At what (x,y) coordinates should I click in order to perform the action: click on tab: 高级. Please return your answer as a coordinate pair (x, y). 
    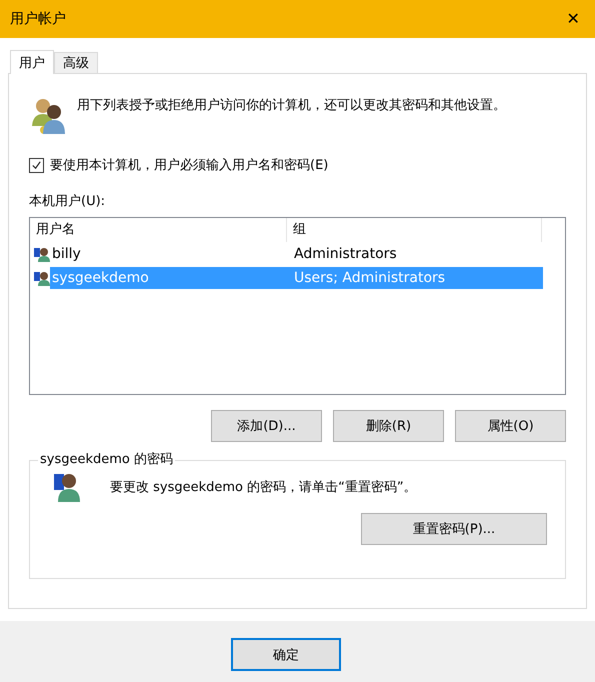
    Looking at the image, I should click on (76, 62).